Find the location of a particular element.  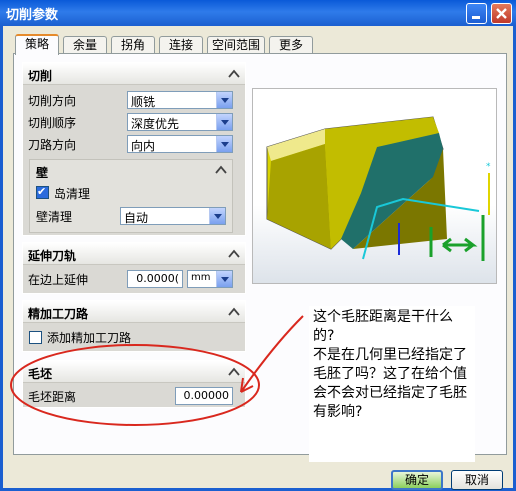

cutting-group-header: 切削 is located at coordinates (134, 74).